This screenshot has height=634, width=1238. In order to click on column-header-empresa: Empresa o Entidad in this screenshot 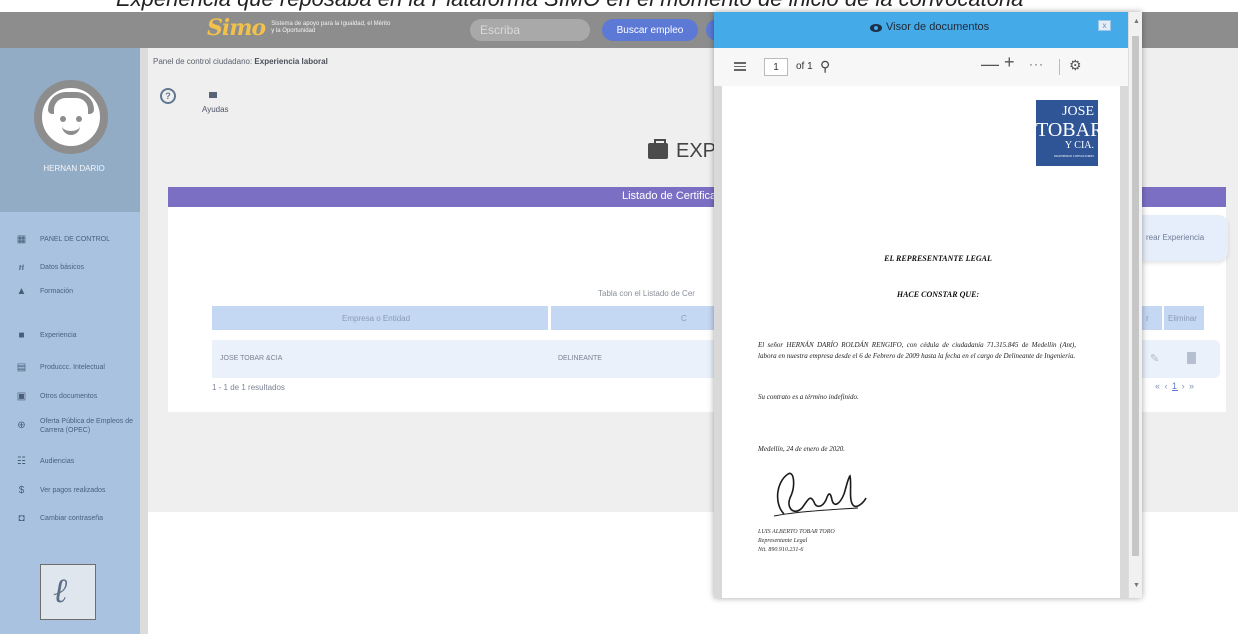, I will do `click(380, 318)`.